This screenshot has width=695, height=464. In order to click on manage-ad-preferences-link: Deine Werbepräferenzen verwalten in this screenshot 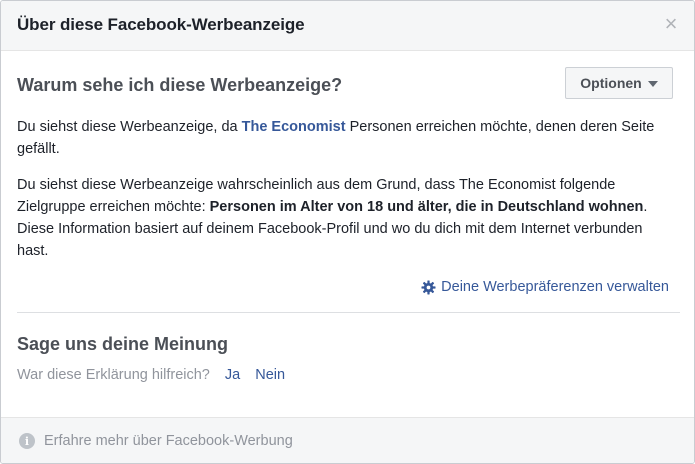, I will do `click(545, 287)`.